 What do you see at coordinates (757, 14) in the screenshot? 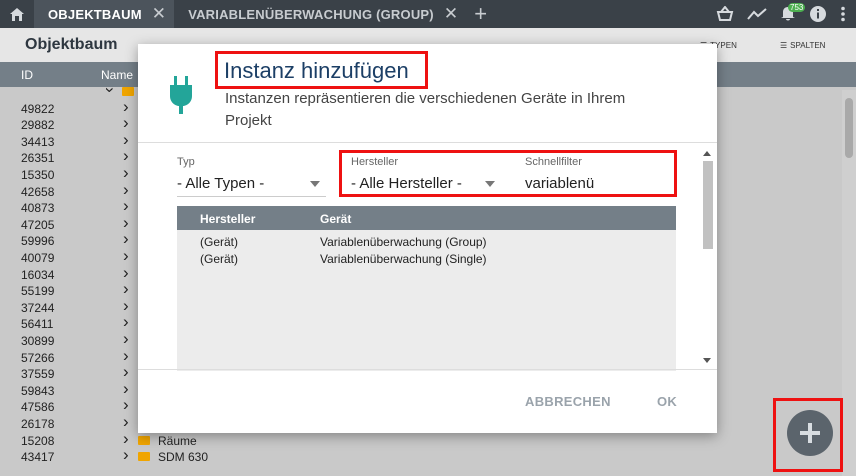
I see `chart-line-icon` at bounding box center [757, 14].